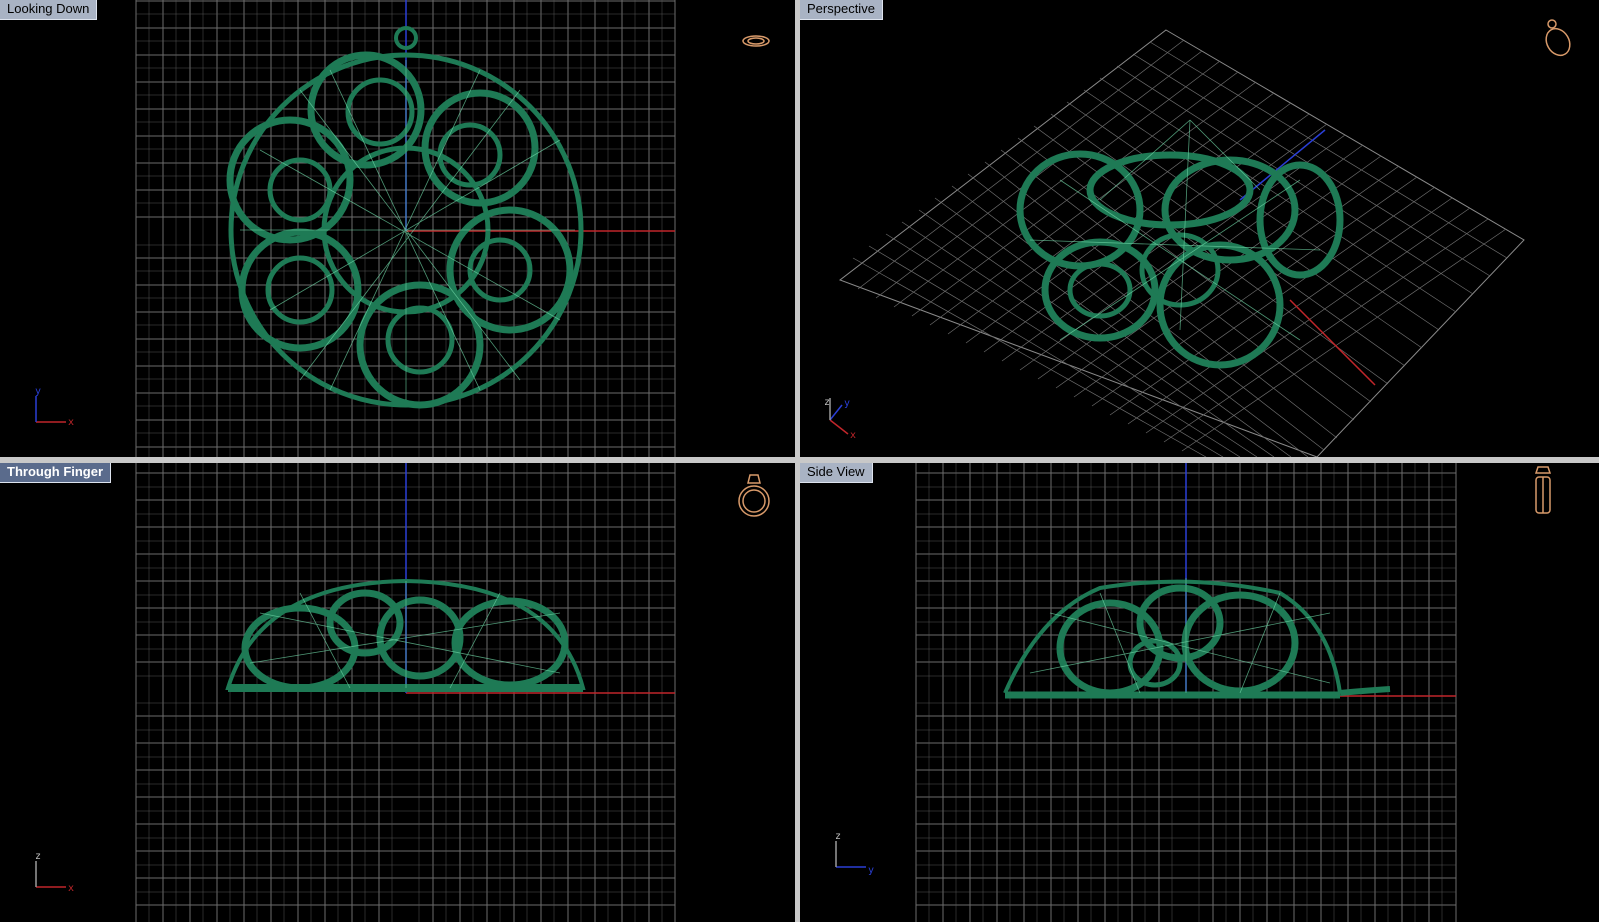  Describe the element at coordinates (756, 41) in the screenshot. I see `ring-top-view-icon` at that location.